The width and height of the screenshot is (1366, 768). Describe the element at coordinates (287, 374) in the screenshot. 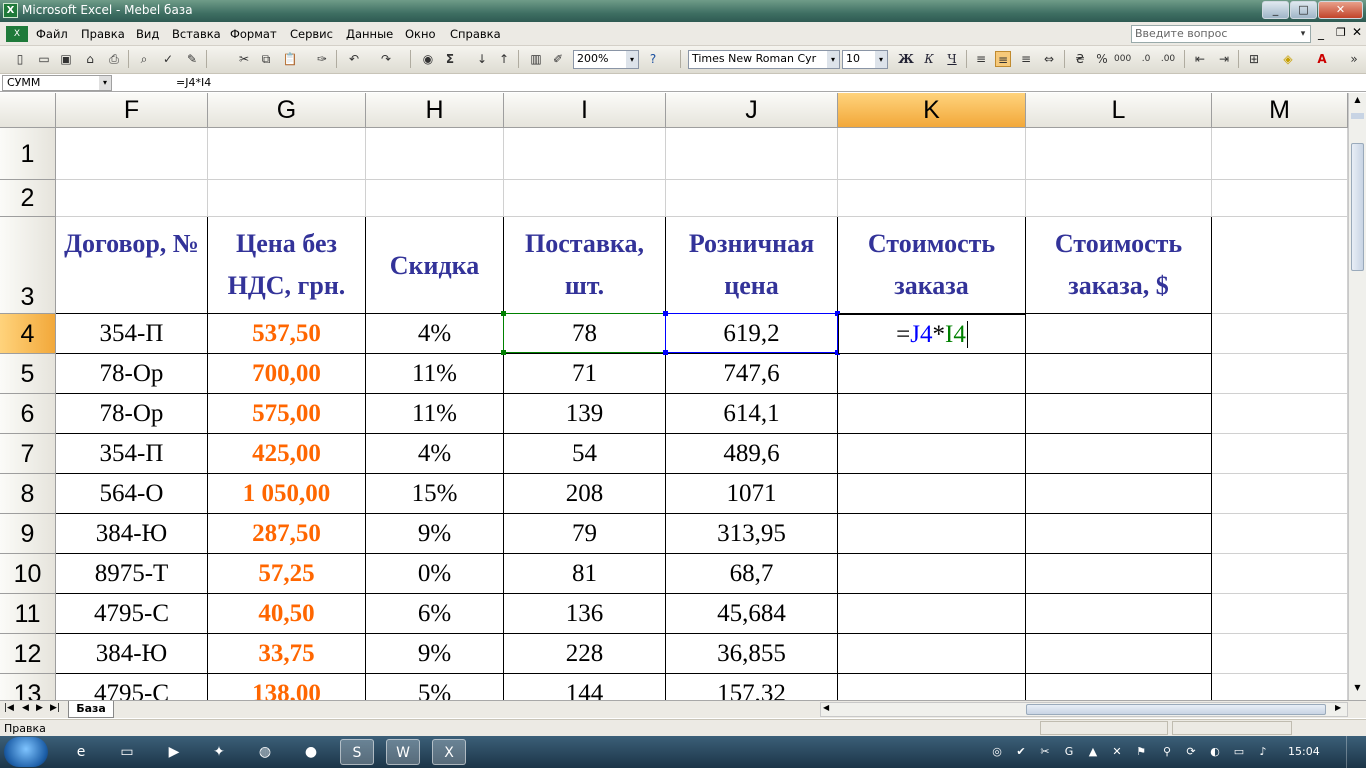

I see `cell-g5: 700,00` at that location.